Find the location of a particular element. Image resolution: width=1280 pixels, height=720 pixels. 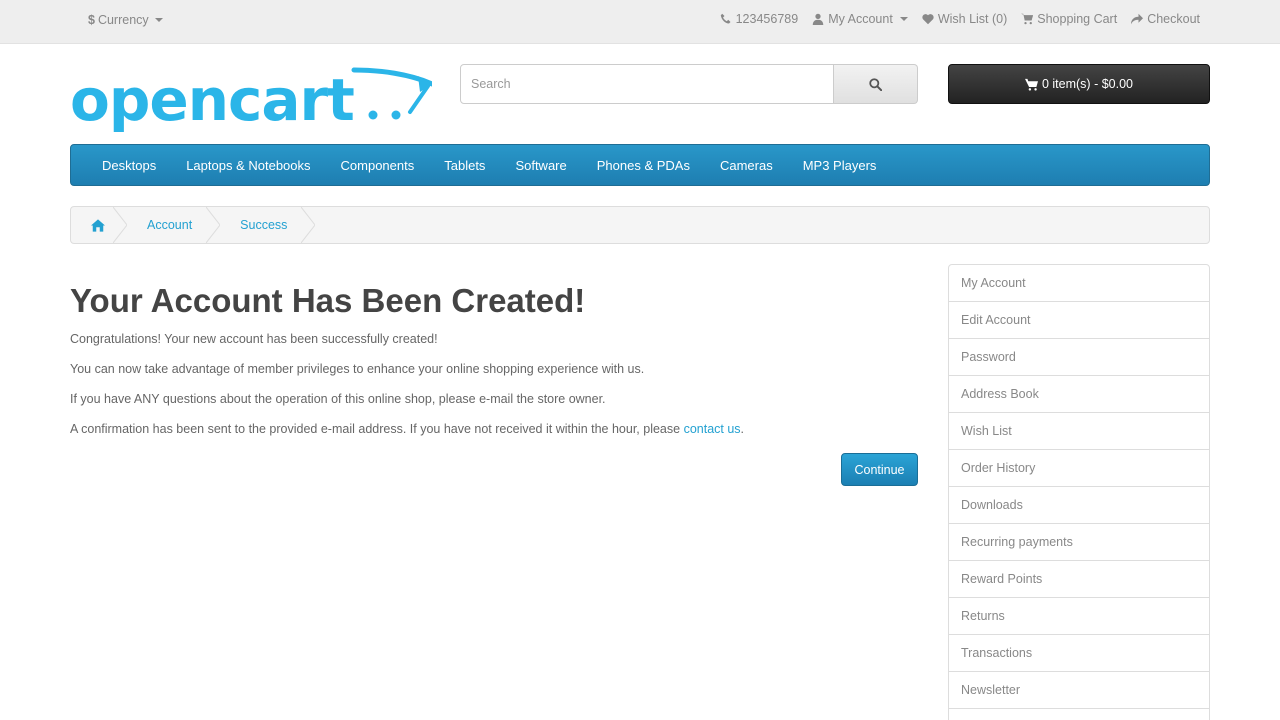

shopping-cart-label: Shopping Cart is located at coordinates (1077, 19).